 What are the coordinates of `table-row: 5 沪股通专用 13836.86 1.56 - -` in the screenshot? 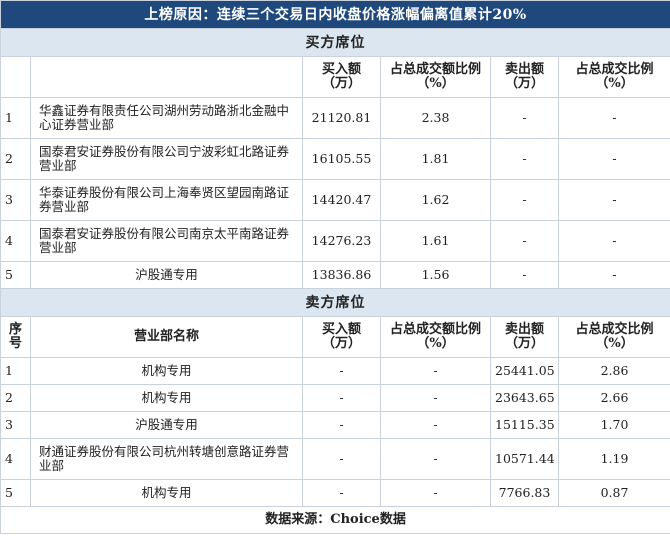 It's located at (335, 275).